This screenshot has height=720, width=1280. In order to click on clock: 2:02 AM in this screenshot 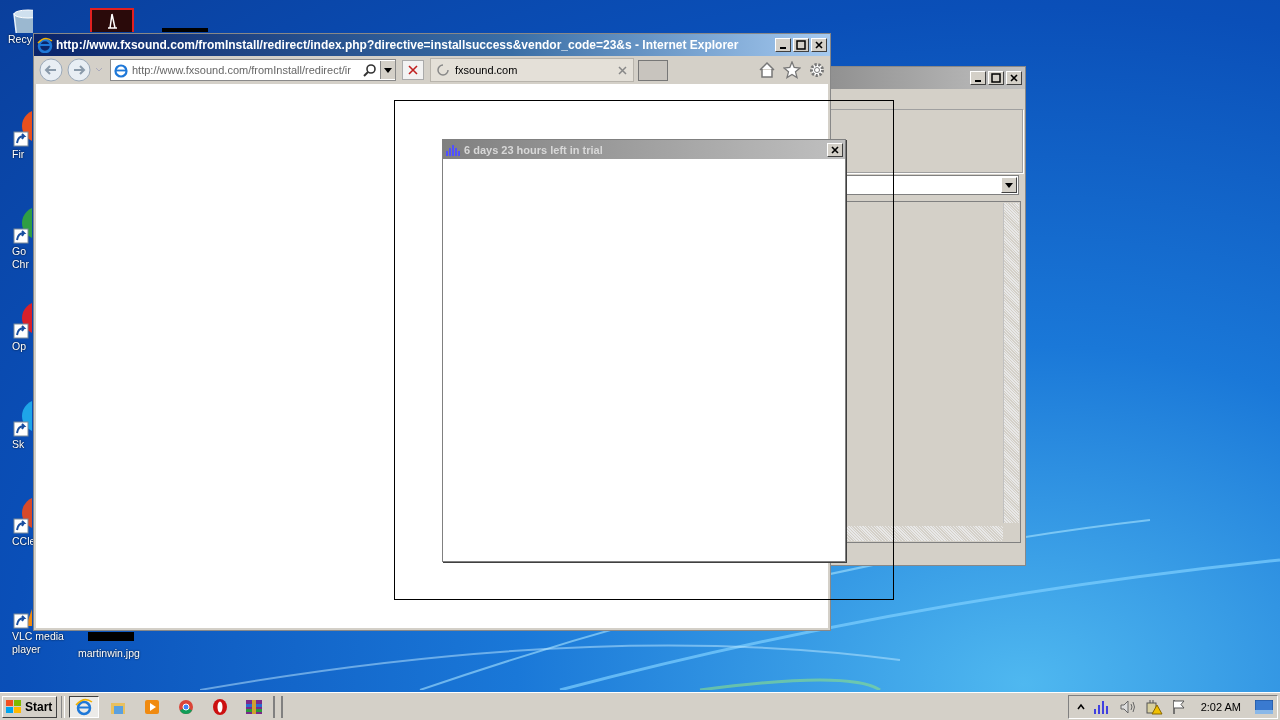, I will do `click(1220, 706)`.